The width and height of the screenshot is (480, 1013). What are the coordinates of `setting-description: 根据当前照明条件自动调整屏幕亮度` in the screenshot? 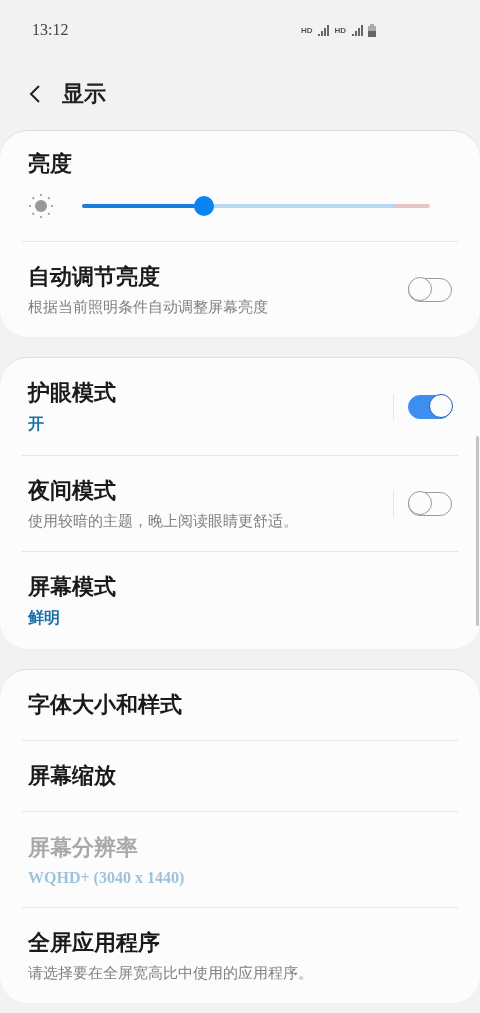 It's located at (148, 307).